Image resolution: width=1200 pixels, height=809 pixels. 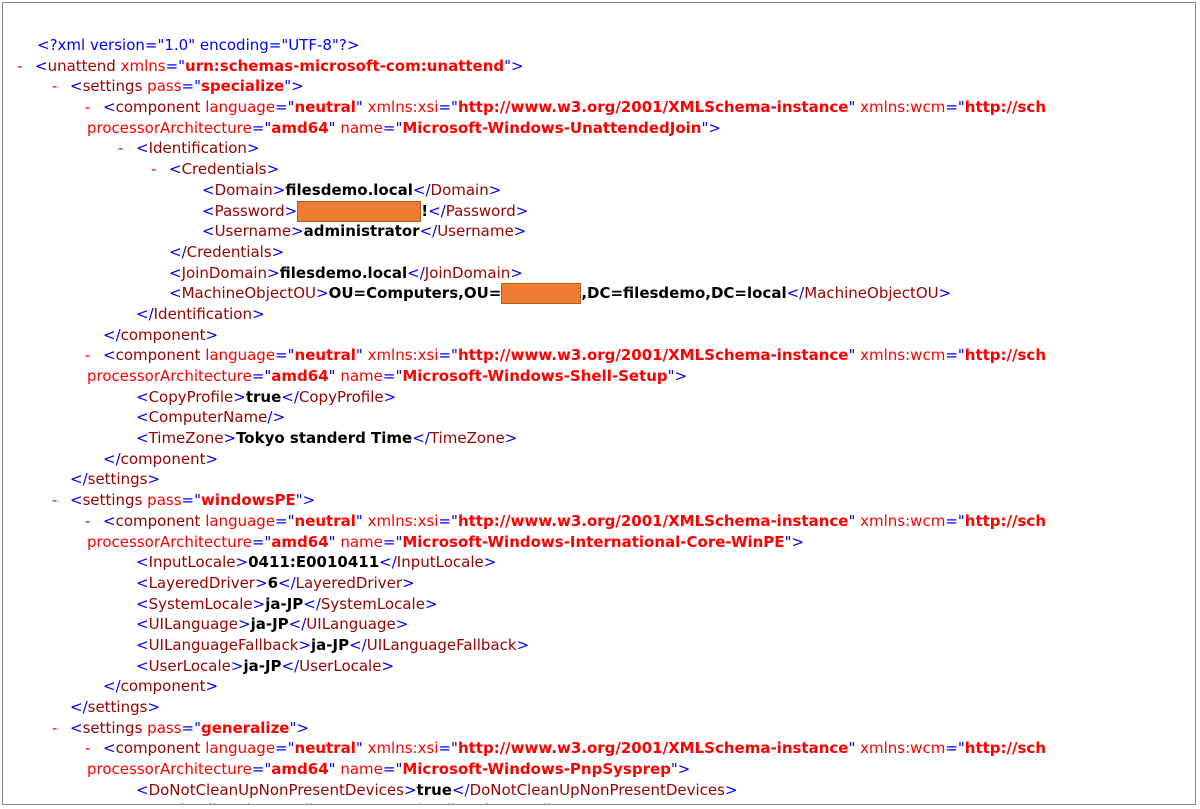 I want to click on xml-line-content: <Identification>, so click(x=198, y=148).